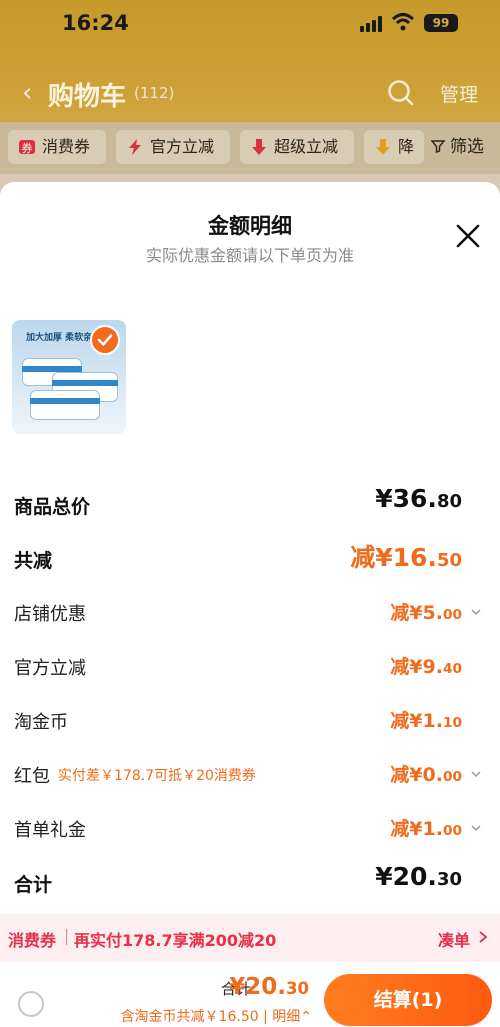 This screenshot has width=500, height=1027. What do you see at coordinates (238, 501) in the screenshot?
I see `row-goods-total: 商品总价 ¥36.80` at bounding box center [238, 501].